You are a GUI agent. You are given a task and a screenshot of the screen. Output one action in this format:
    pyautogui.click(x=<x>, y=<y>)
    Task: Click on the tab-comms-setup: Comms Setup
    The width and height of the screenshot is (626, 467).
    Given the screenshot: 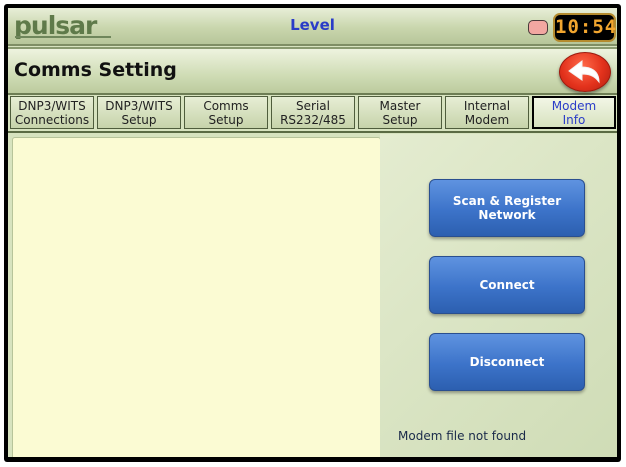 What is the action you would take?
    pyautogui.click(x=226, y=112)
    